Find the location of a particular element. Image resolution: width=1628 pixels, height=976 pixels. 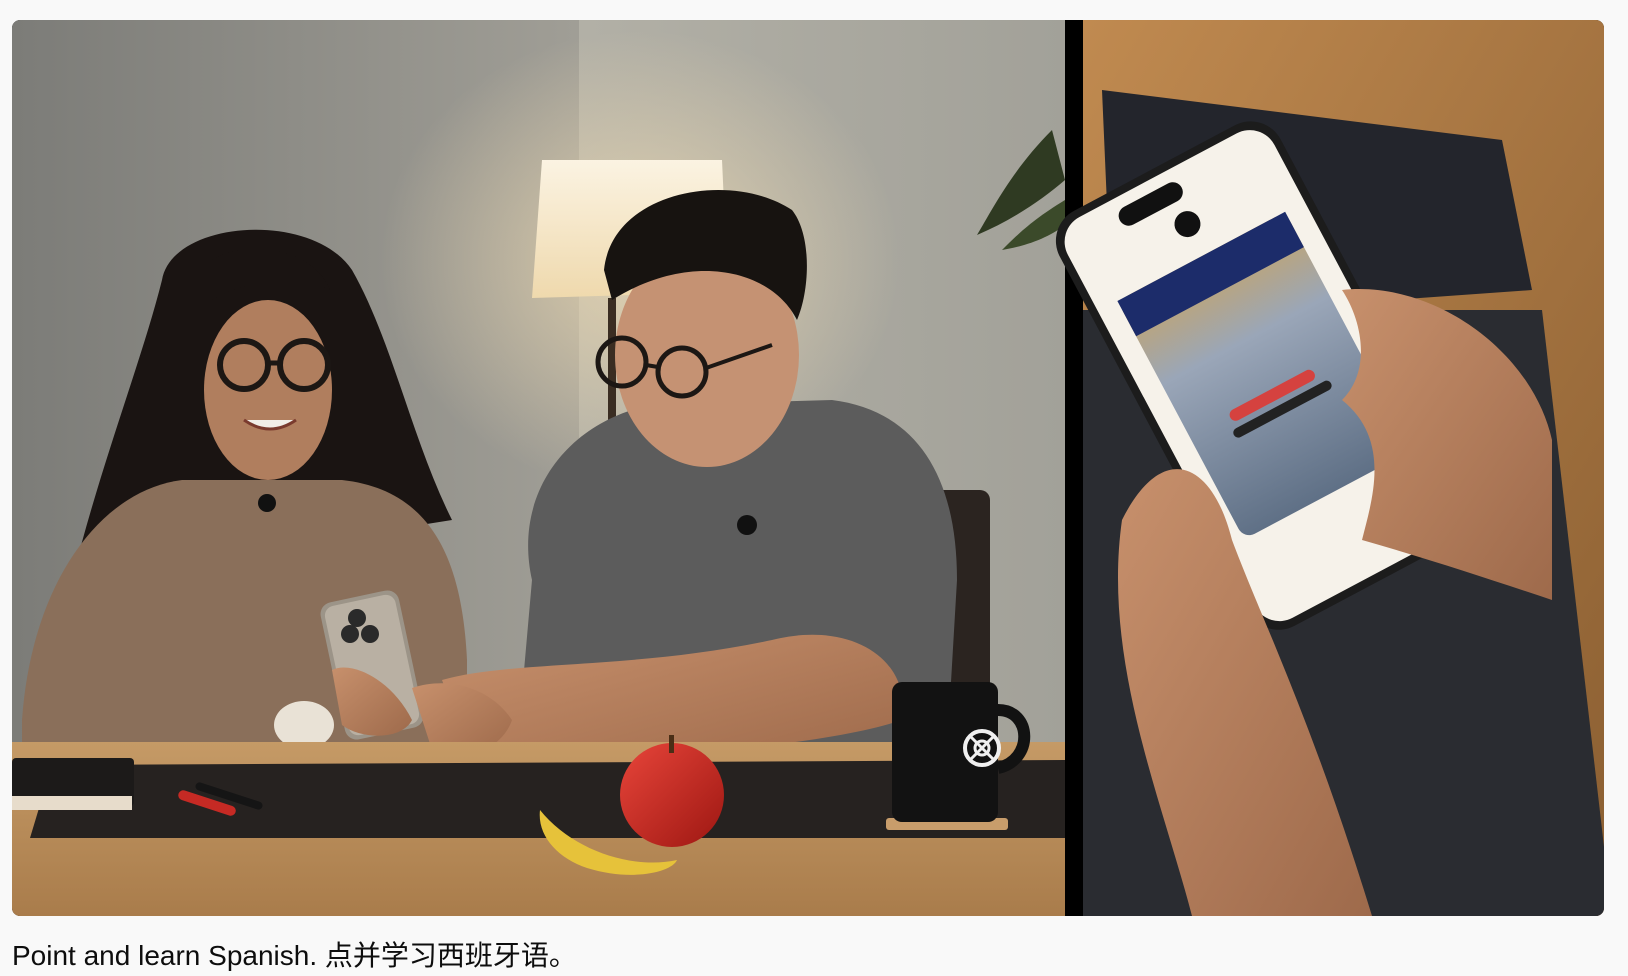

video-caption: Point and learn Spanish. 点并学习西班牙语。 is located at coordinates (294, 955).